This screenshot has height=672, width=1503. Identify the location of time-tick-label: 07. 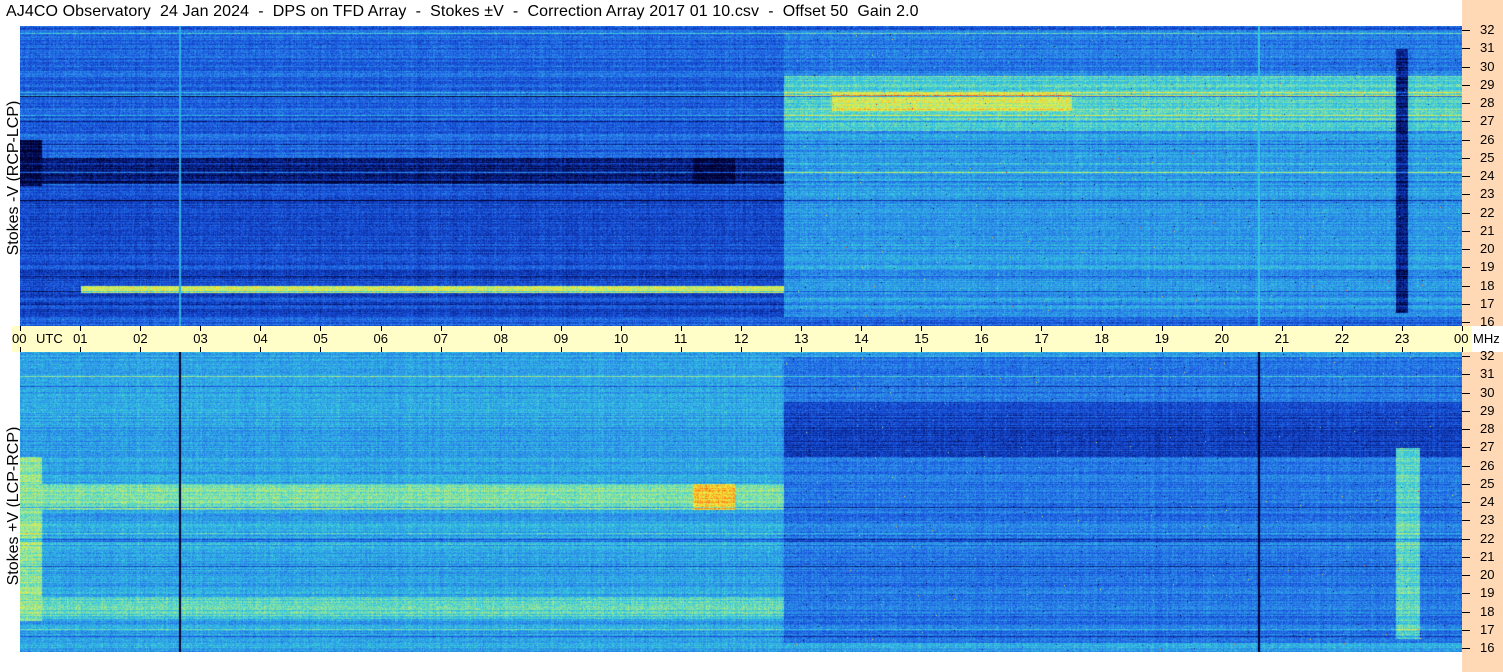
(441, 338).